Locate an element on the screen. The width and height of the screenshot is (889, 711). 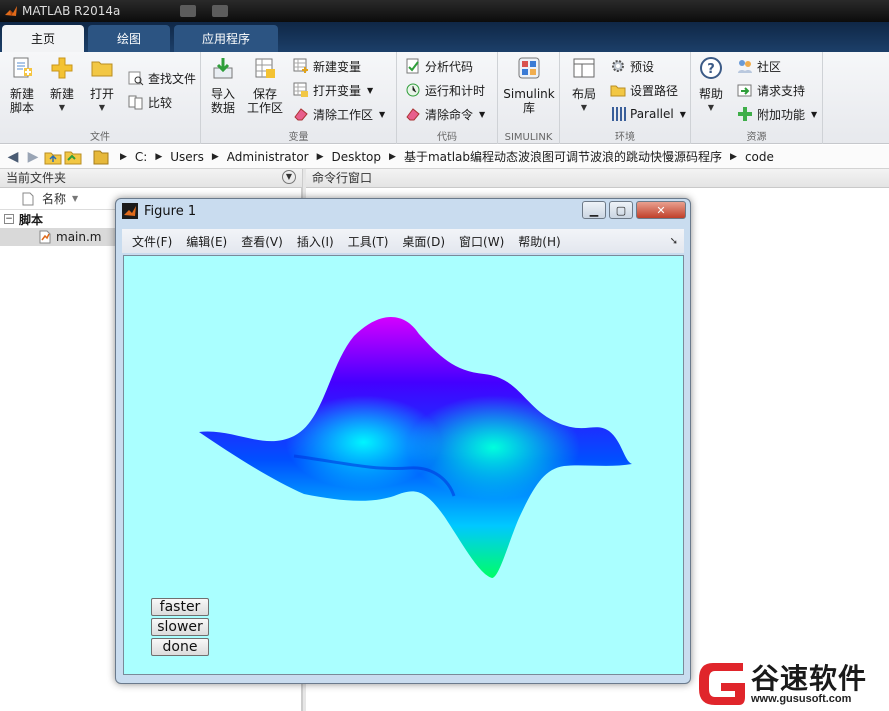
import-data-button: 导入 数据 is located at coordinates (223, 85).